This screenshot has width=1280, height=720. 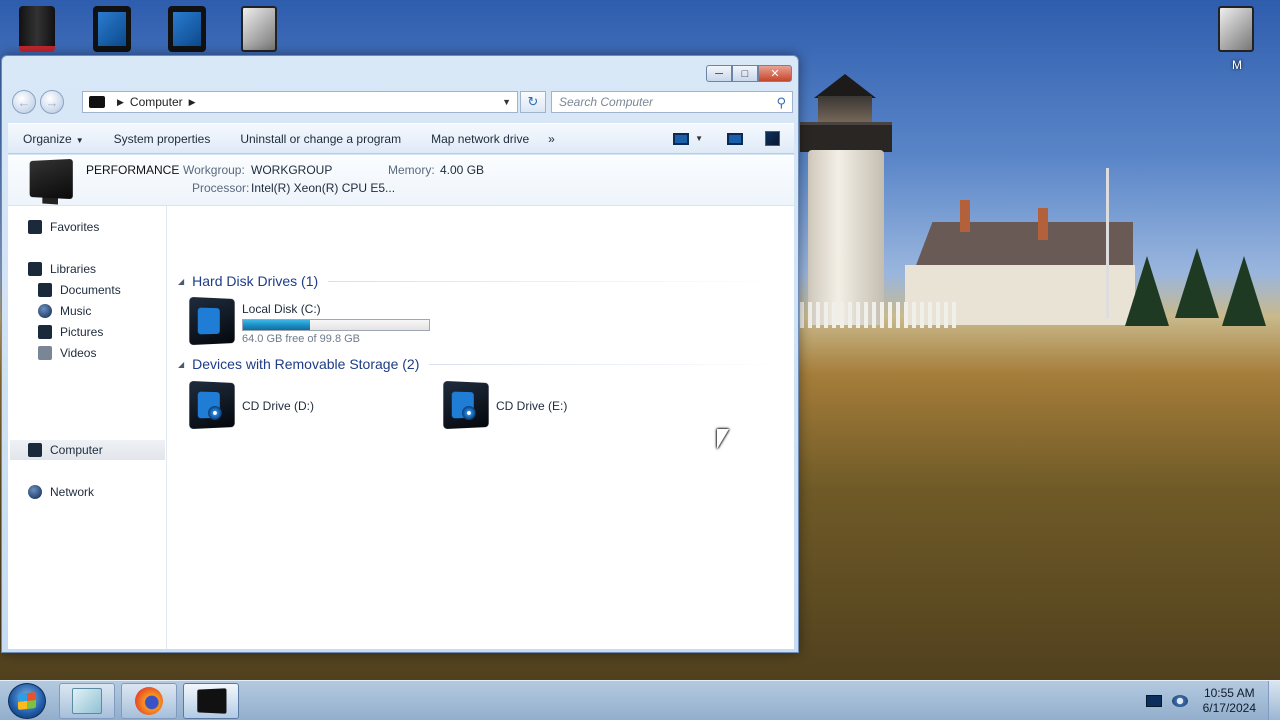 What do you see at coordinates (672, 102) in the screenshot?
I see `search-input: Search Computer ⚲` at bounding box center [672, 102].